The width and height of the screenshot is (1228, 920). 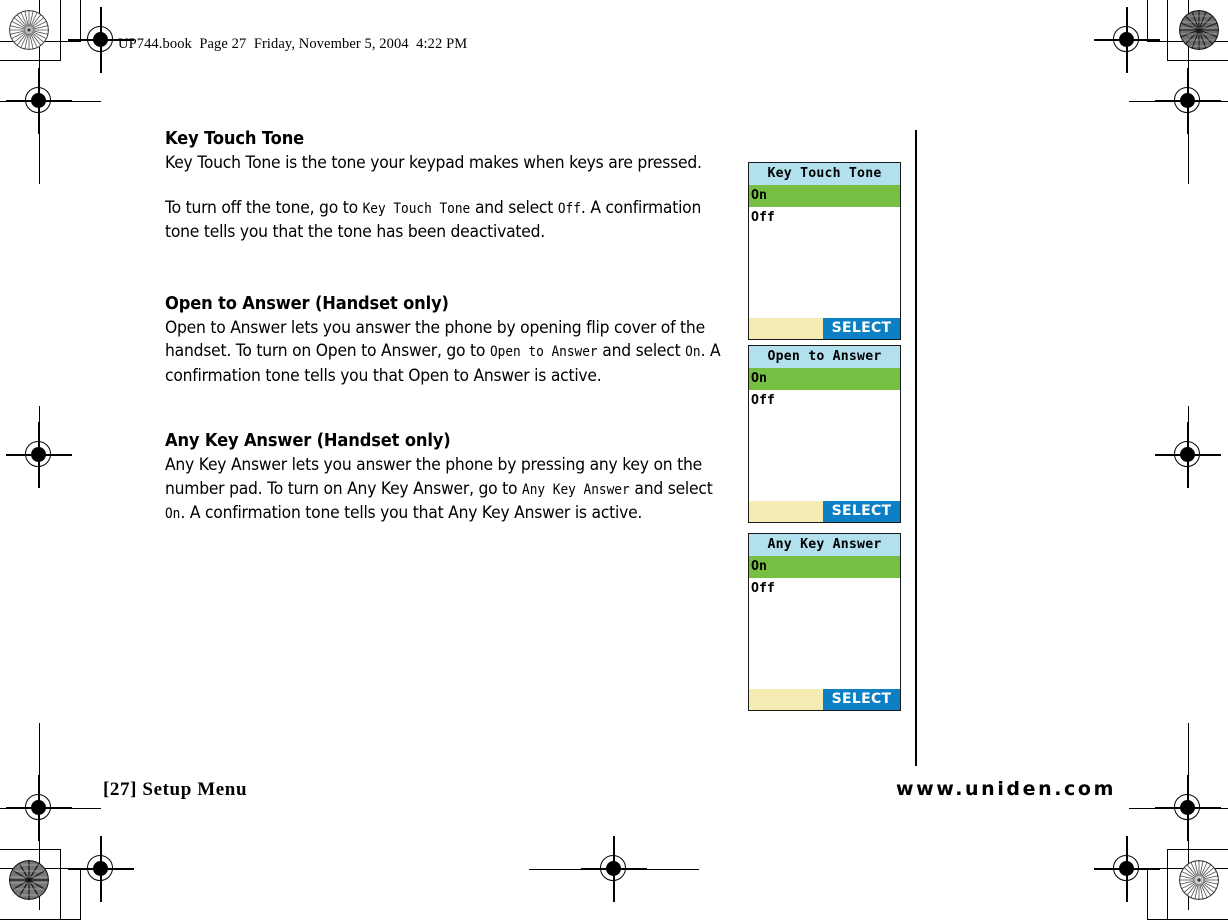 I want to click on registration-crosshair-icon-br-b, so click(x=1127, y=869).